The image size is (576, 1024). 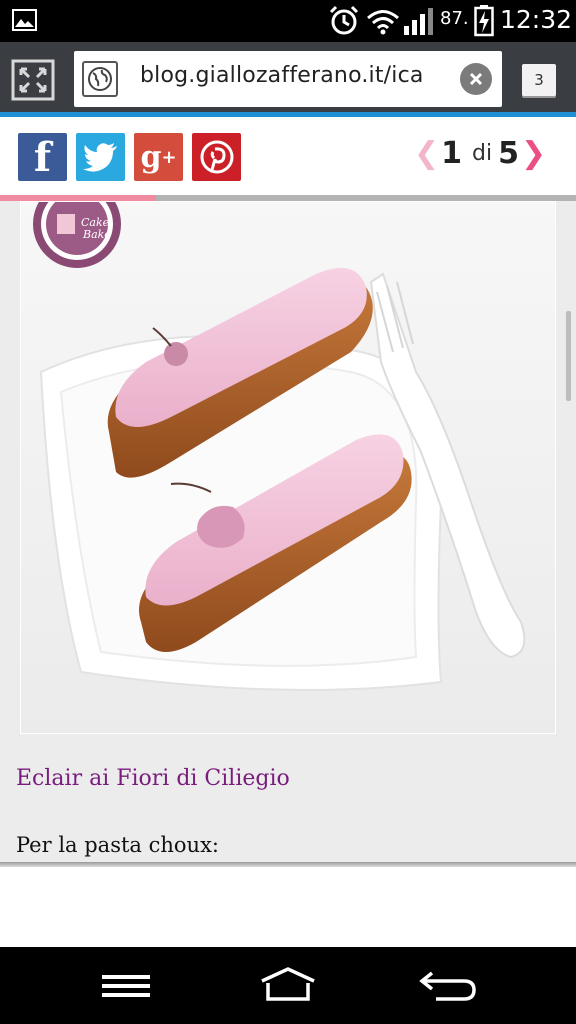 I want to click on current-page: 1, so click(x=452, y=153).